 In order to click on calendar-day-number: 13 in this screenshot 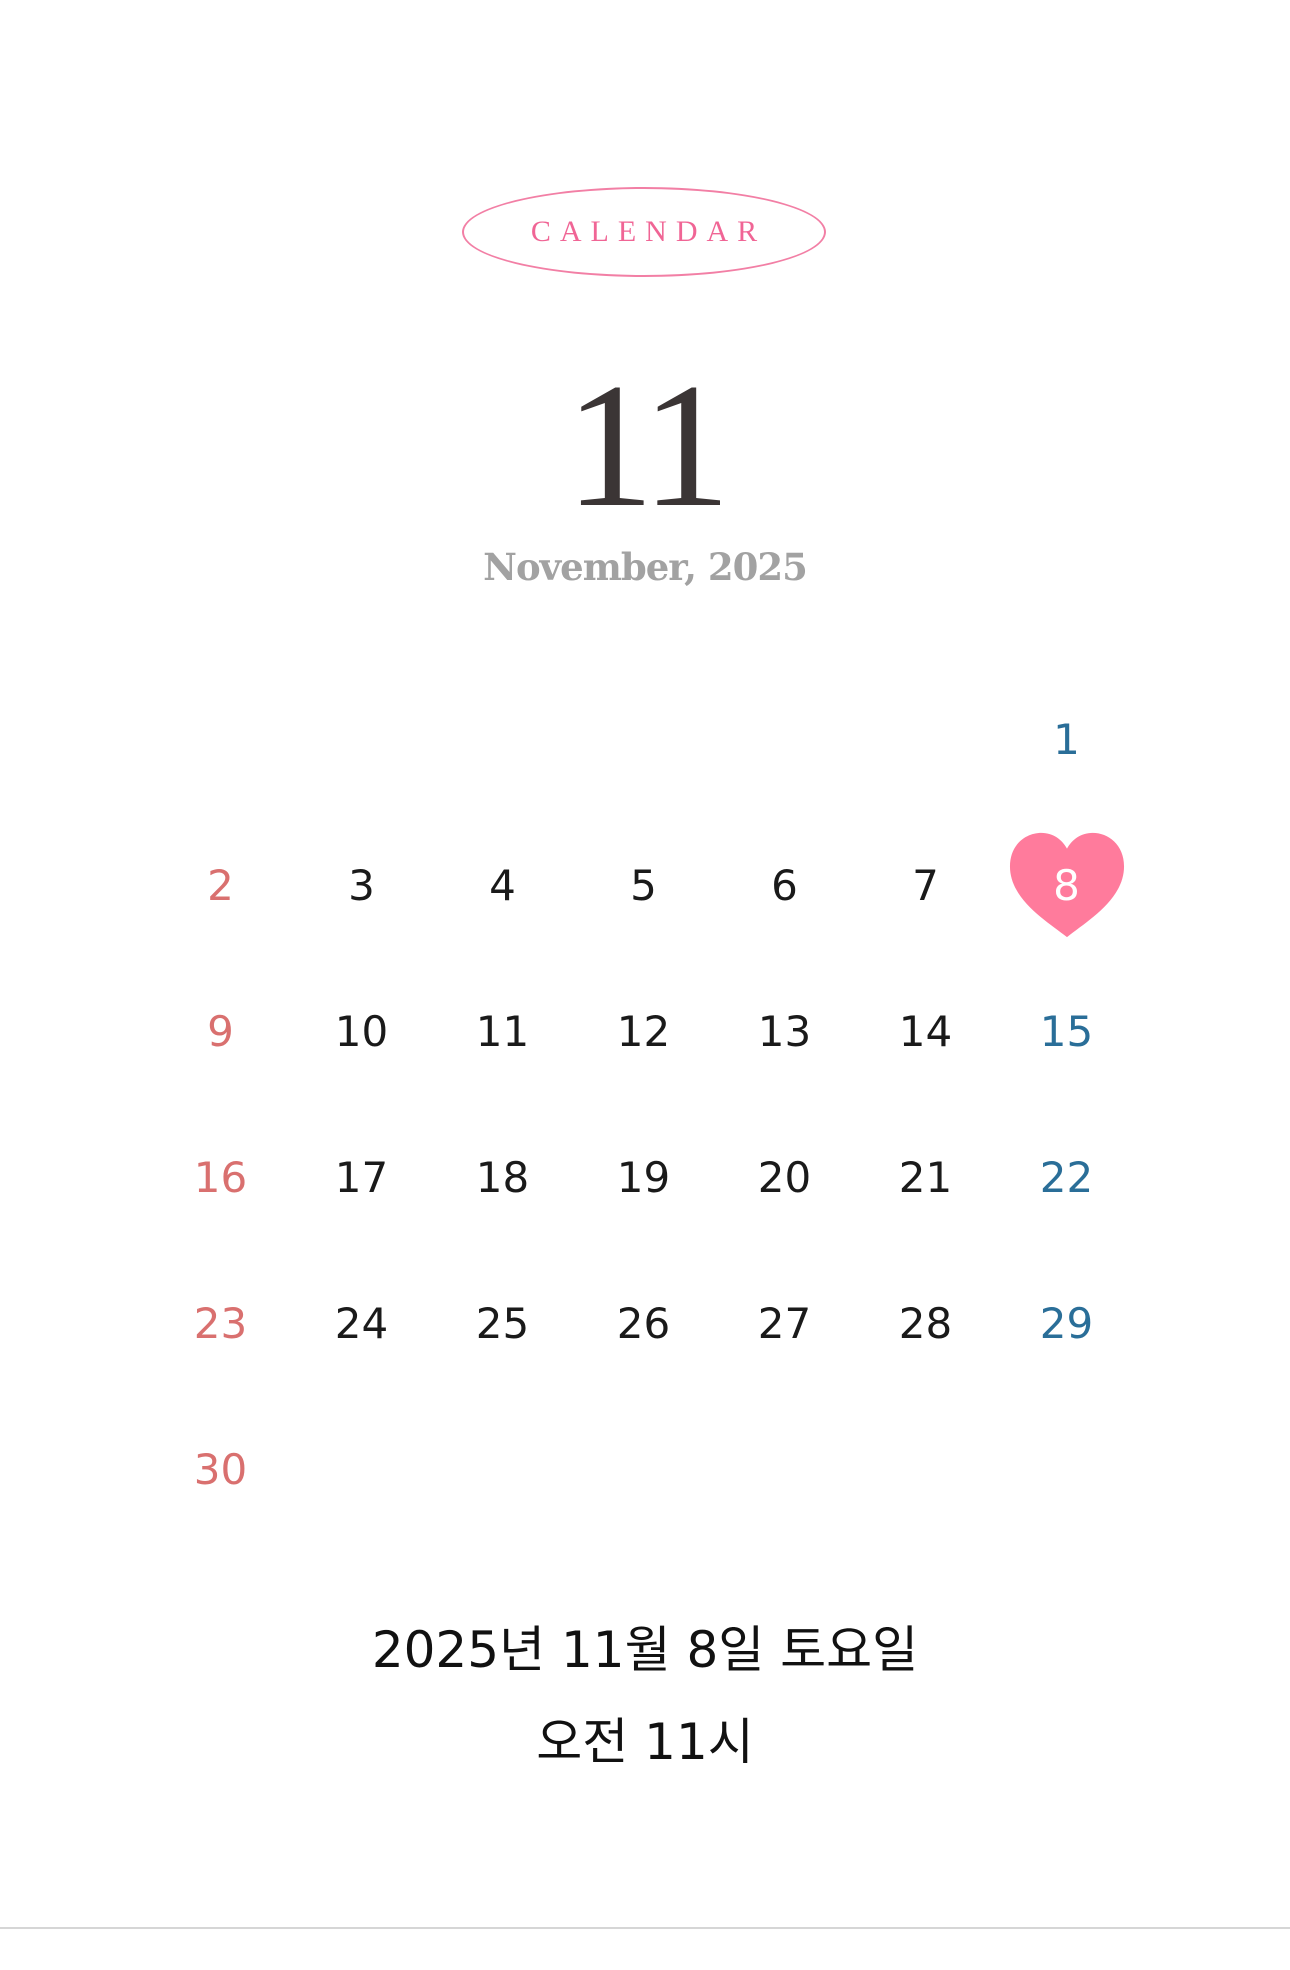, I will do `click(784, 1031)`.